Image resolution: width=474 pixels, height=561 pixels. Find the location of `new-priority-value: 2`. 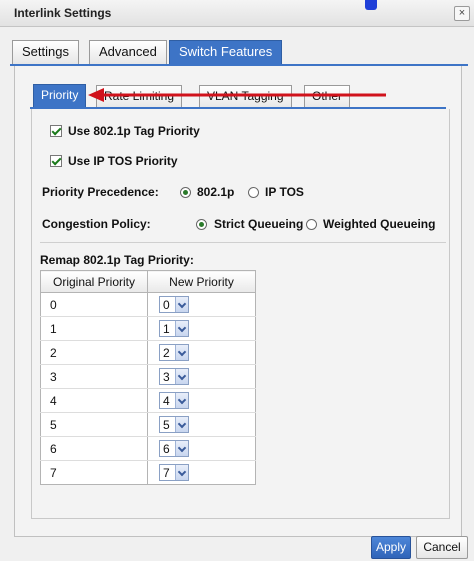

new-priority-value: 2 is located at coordinates (166, 353).